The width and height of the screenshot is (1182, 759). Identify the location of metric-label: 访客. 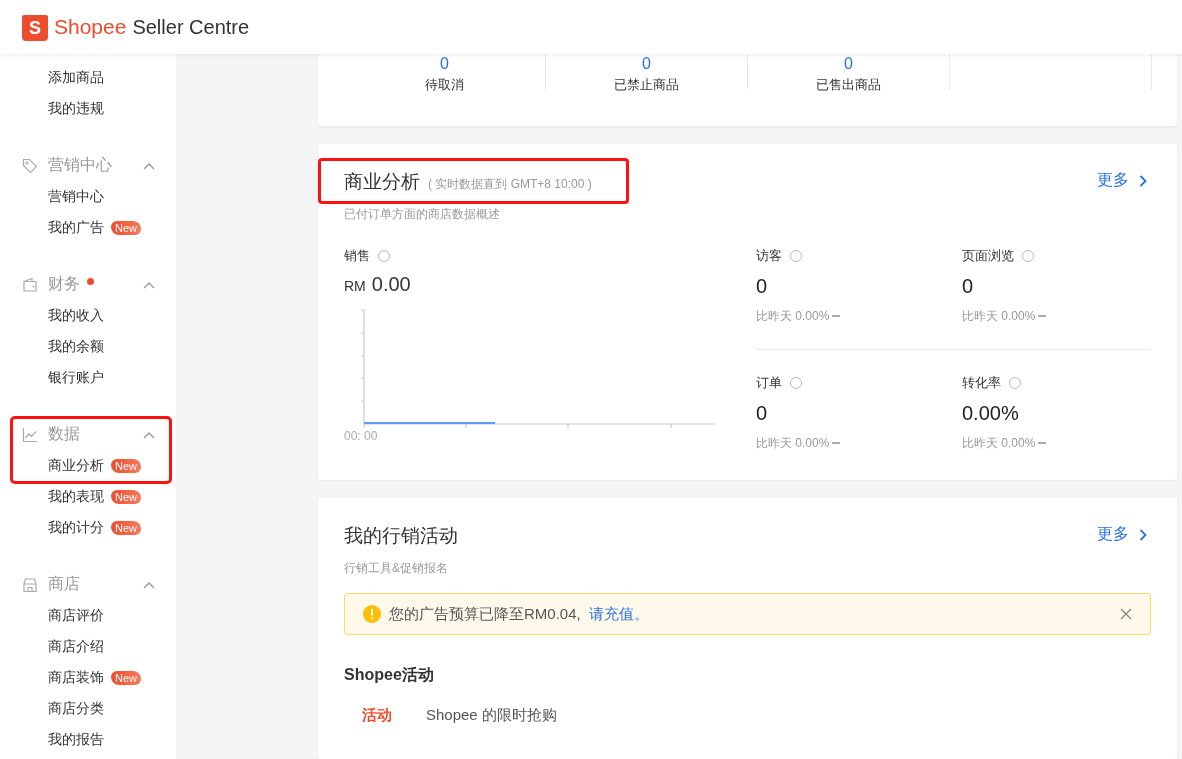
(769, 256).